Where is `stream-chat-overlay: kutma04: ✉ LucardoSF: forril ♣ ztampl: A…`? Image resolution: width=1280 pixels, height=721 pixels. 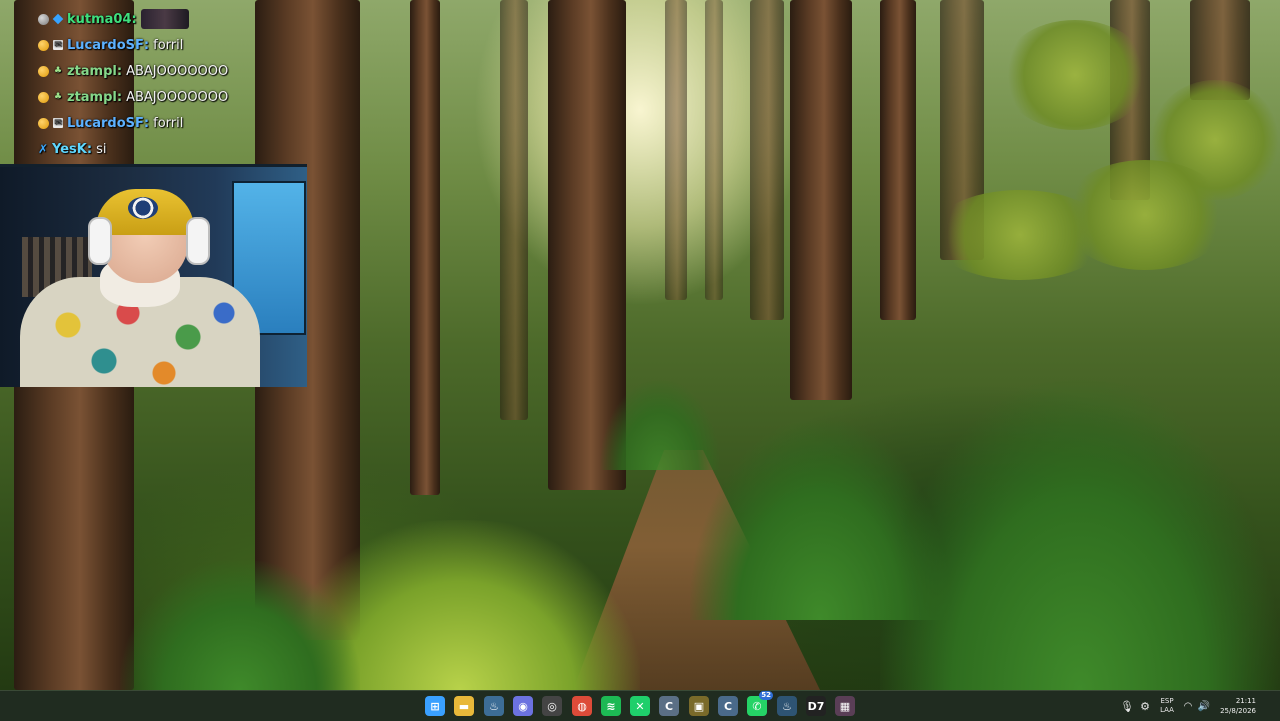
stream-chat-overlay: kutma04: ✉ LucardoSF: forril ♣ ztampl: A… is located at coordinates (158, 84).